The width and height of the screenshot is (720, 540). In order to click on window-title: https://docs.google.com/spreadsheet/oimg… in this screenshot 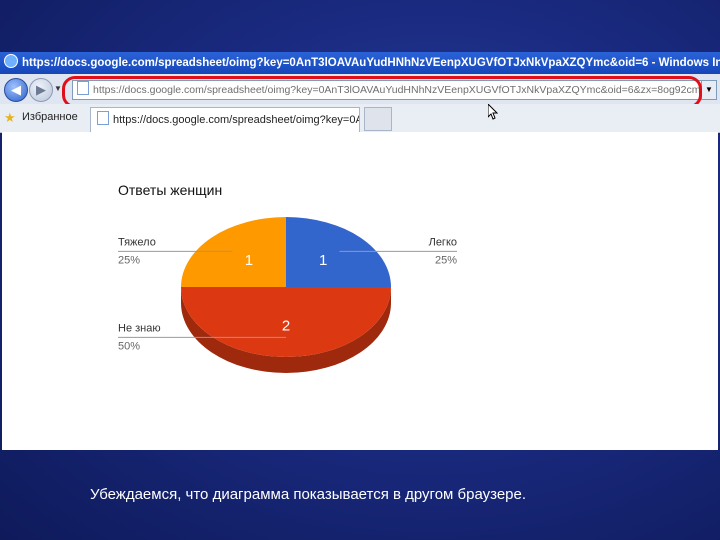, I will do `click(371, 63)`.